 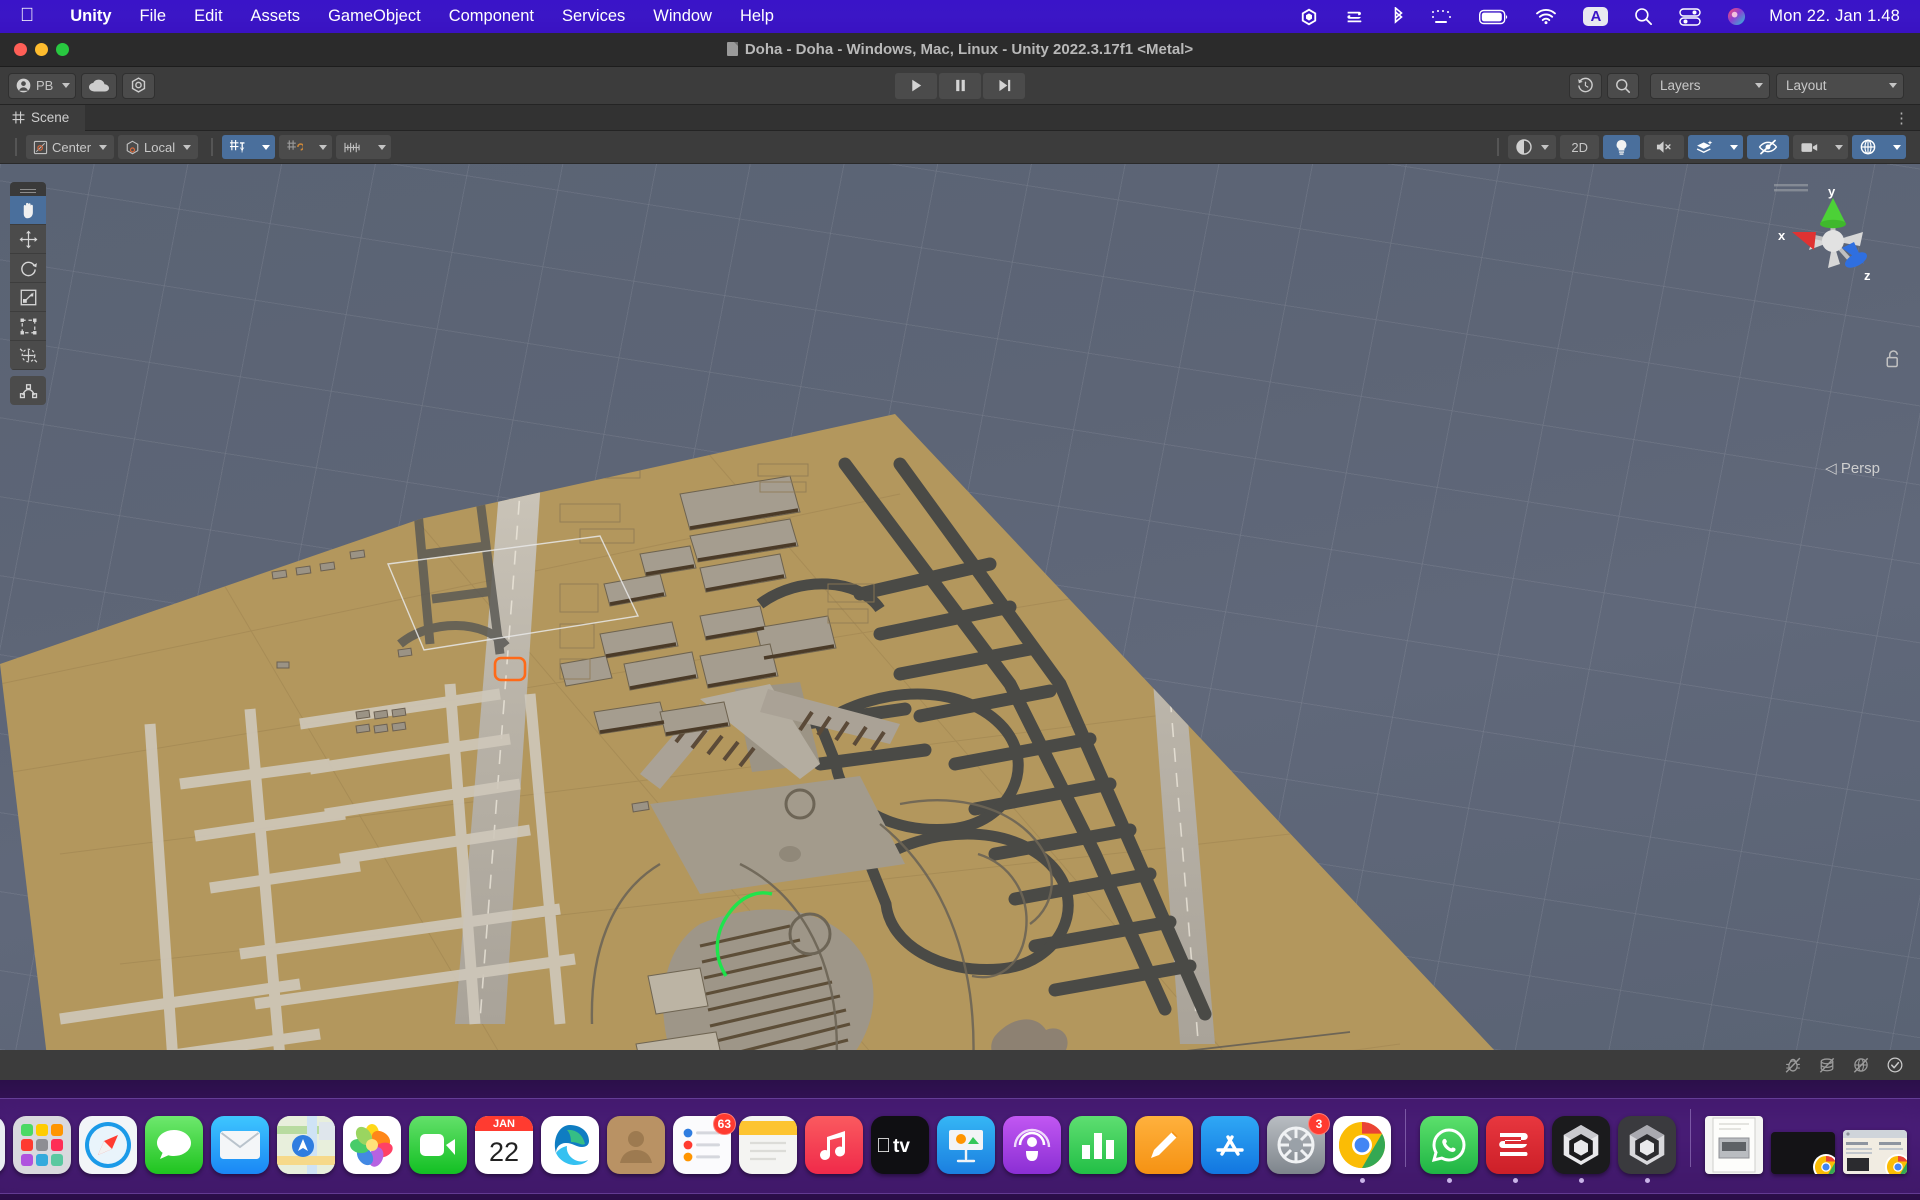 What do you see at coordinates (1803, 1157) in the screenshot?
I see `dock-item-minimized-window-dark` at bounding box center [1803, 1157].